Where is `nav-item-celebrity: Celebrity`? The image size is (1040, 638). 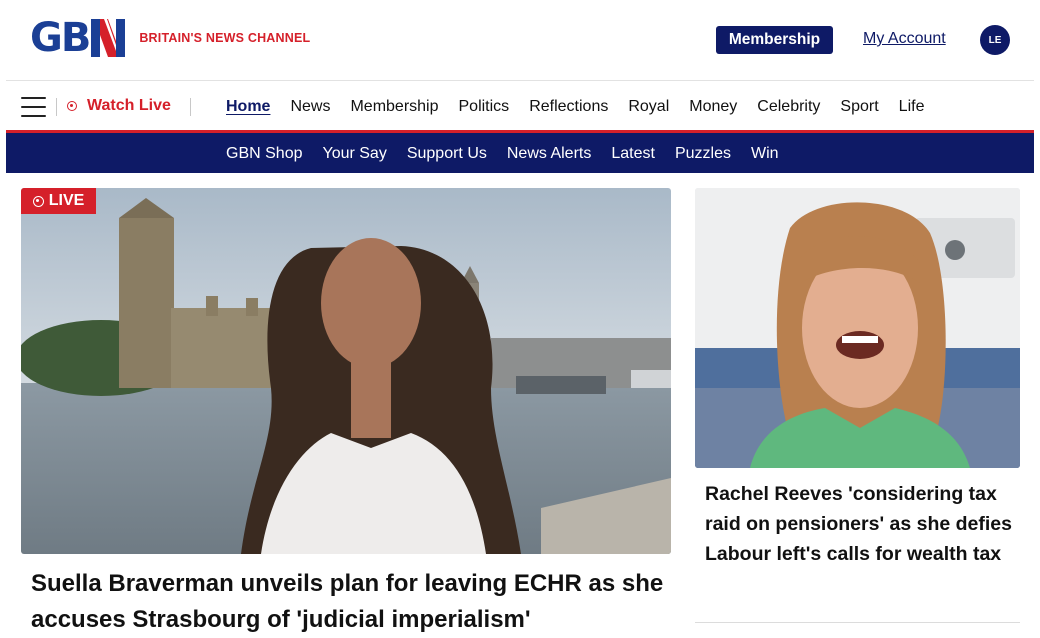
nav-item-celebrity: Celebrity is located at coordinates (788, 107).